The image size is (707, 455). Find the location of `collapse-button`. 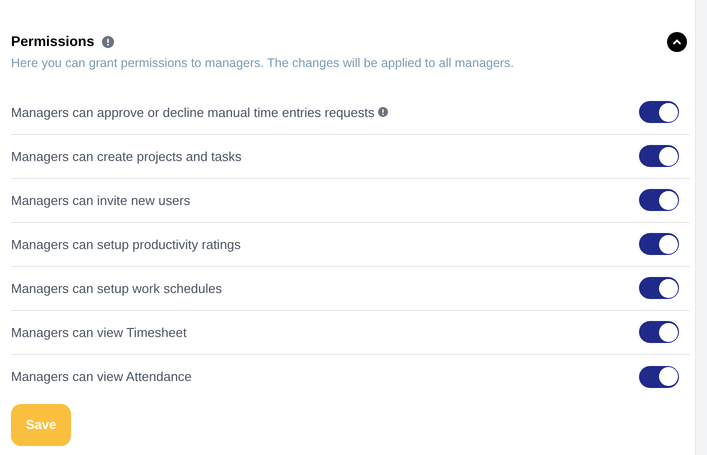

collapse-button is located at coordinates (677, 42).